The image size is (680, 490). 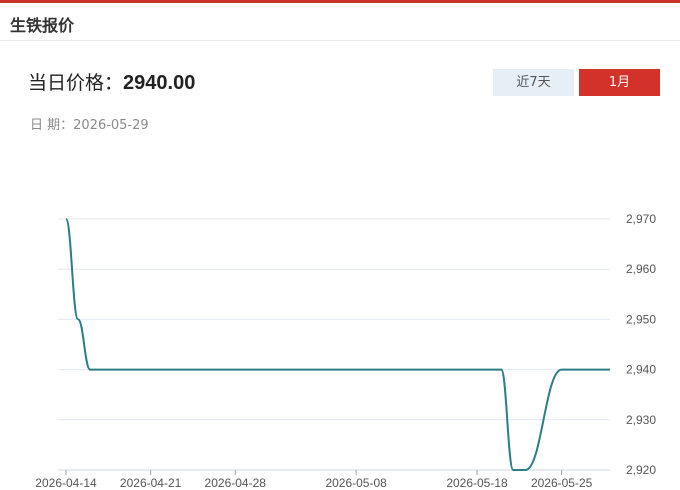 What do you see at coordinates (236, 483) in the screenshot?
I see `x-tick-label: 2026-04-28` at bounding box center [236, 483].